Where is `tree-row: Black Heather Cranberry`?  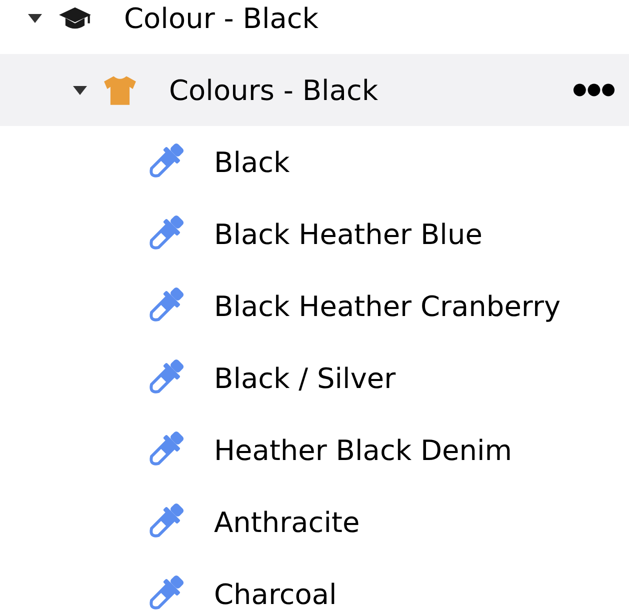
tree-row: Black Heather Cranberry is located at coordinates (314, 306).